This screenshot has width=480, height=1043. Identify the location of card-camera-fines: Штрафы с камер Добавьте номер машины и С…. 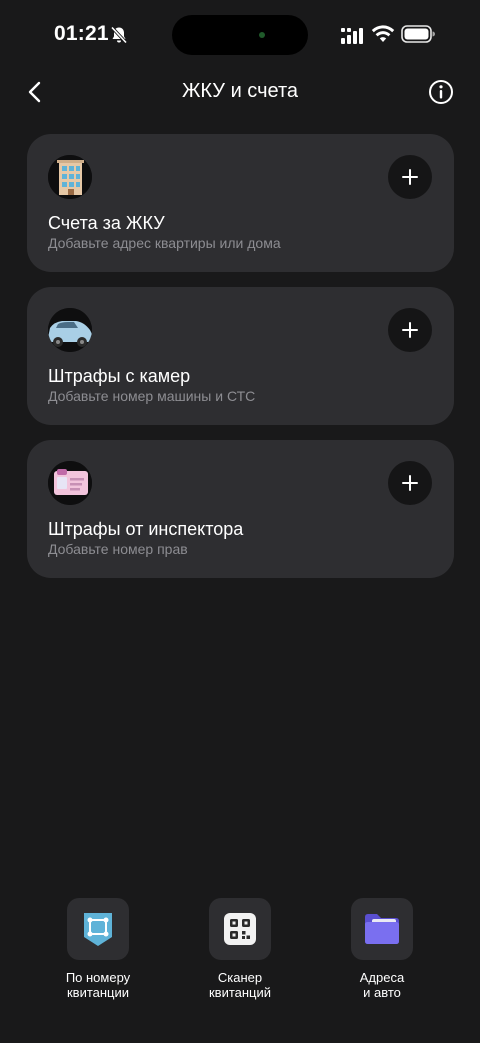
(240, 356).